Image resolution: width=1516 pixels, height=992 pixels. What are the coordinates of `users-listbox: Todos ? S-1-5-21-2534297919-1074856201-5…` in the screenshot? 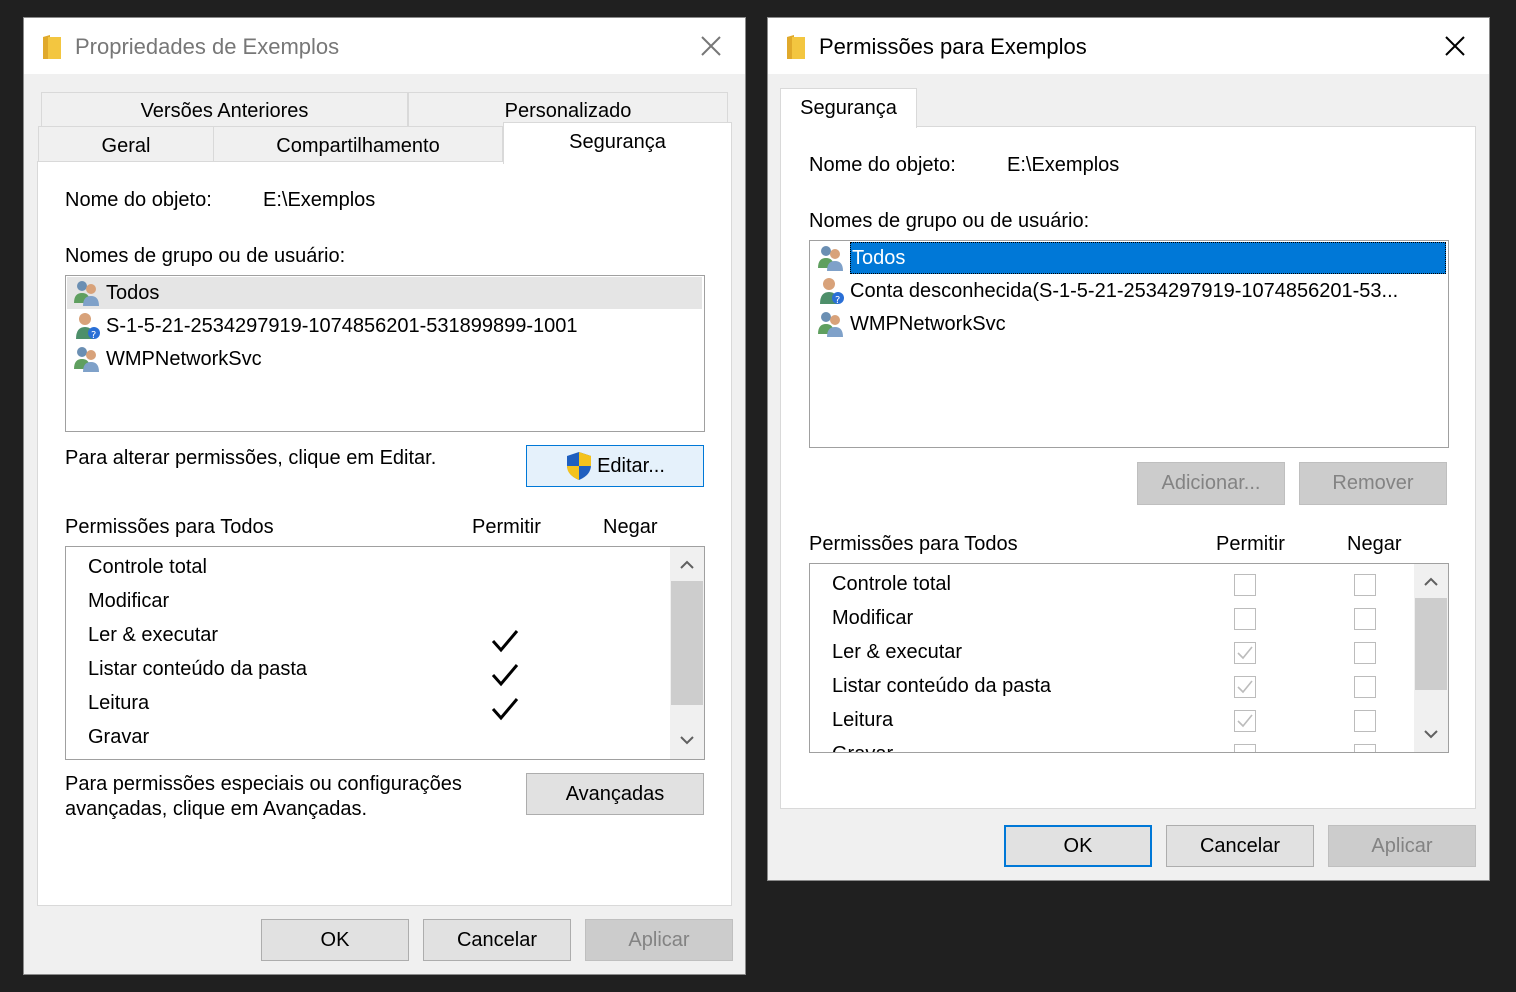 It's located at (385, 353).